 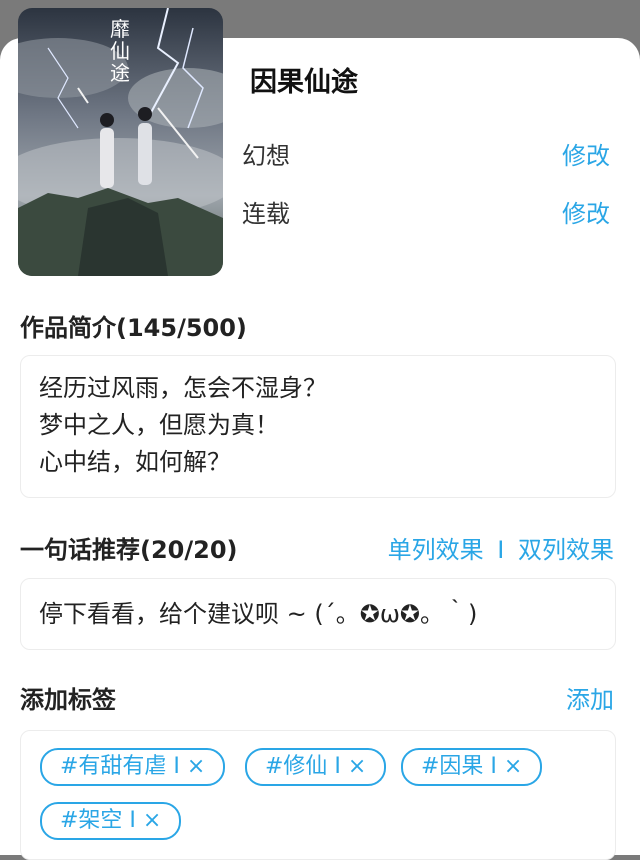 What do you see at coordinates (590, 697) in the screenshot?
I see `add-tag-link: 添加` at bounding box center [590, 697].